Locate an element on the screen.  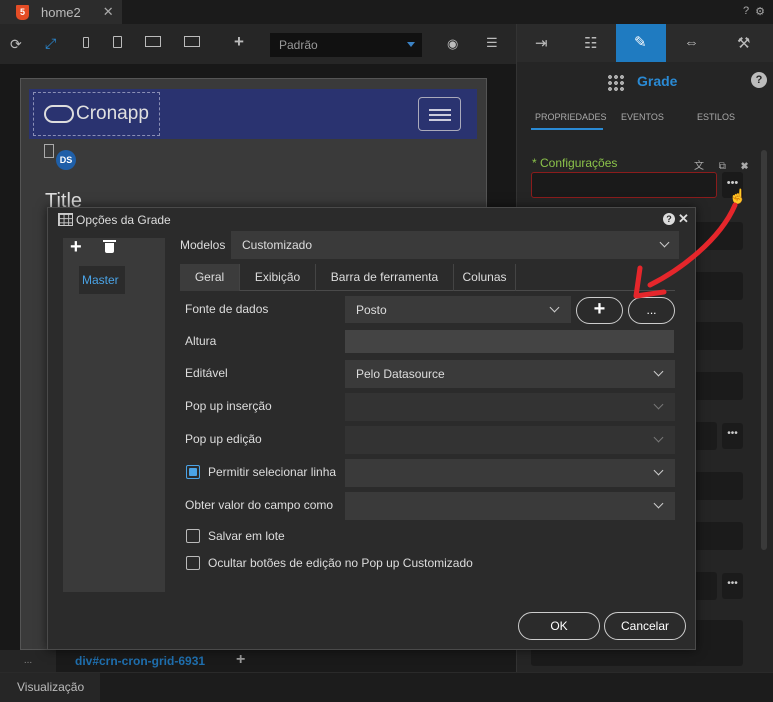
modelos-label: Modelos is located at coordinates (203, 245).